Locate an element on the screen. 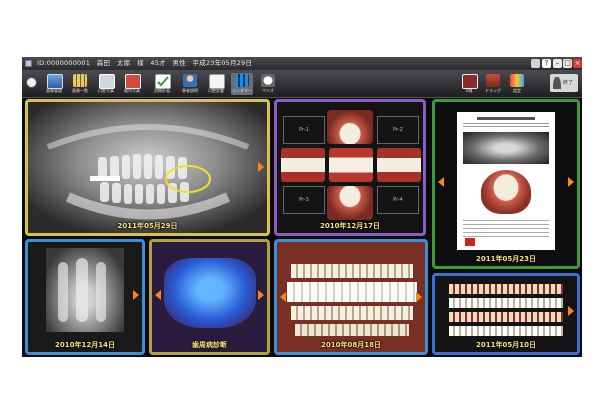 The width and height of the screenshot is (600, 400). patient-info: ID:0000000001 森田 太郎 様 45才 男性 平成23年05月29日 is located at coordinates (145, 63).